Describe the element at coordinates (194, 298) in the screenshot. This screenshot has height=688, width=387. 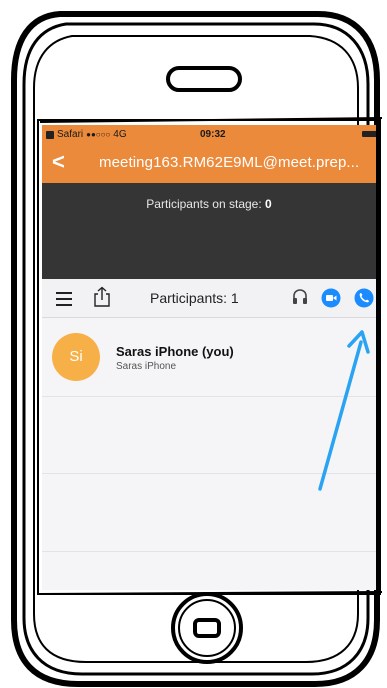
I see `participants-count-title: Participants: 1` at that location.